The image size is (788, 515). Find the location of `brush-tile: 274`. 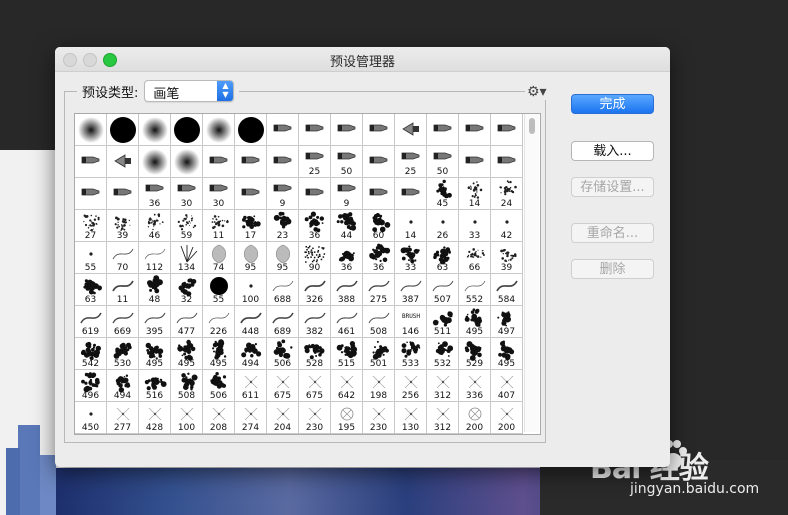

brush-tile: 274 is located at coordinates (251, 418).